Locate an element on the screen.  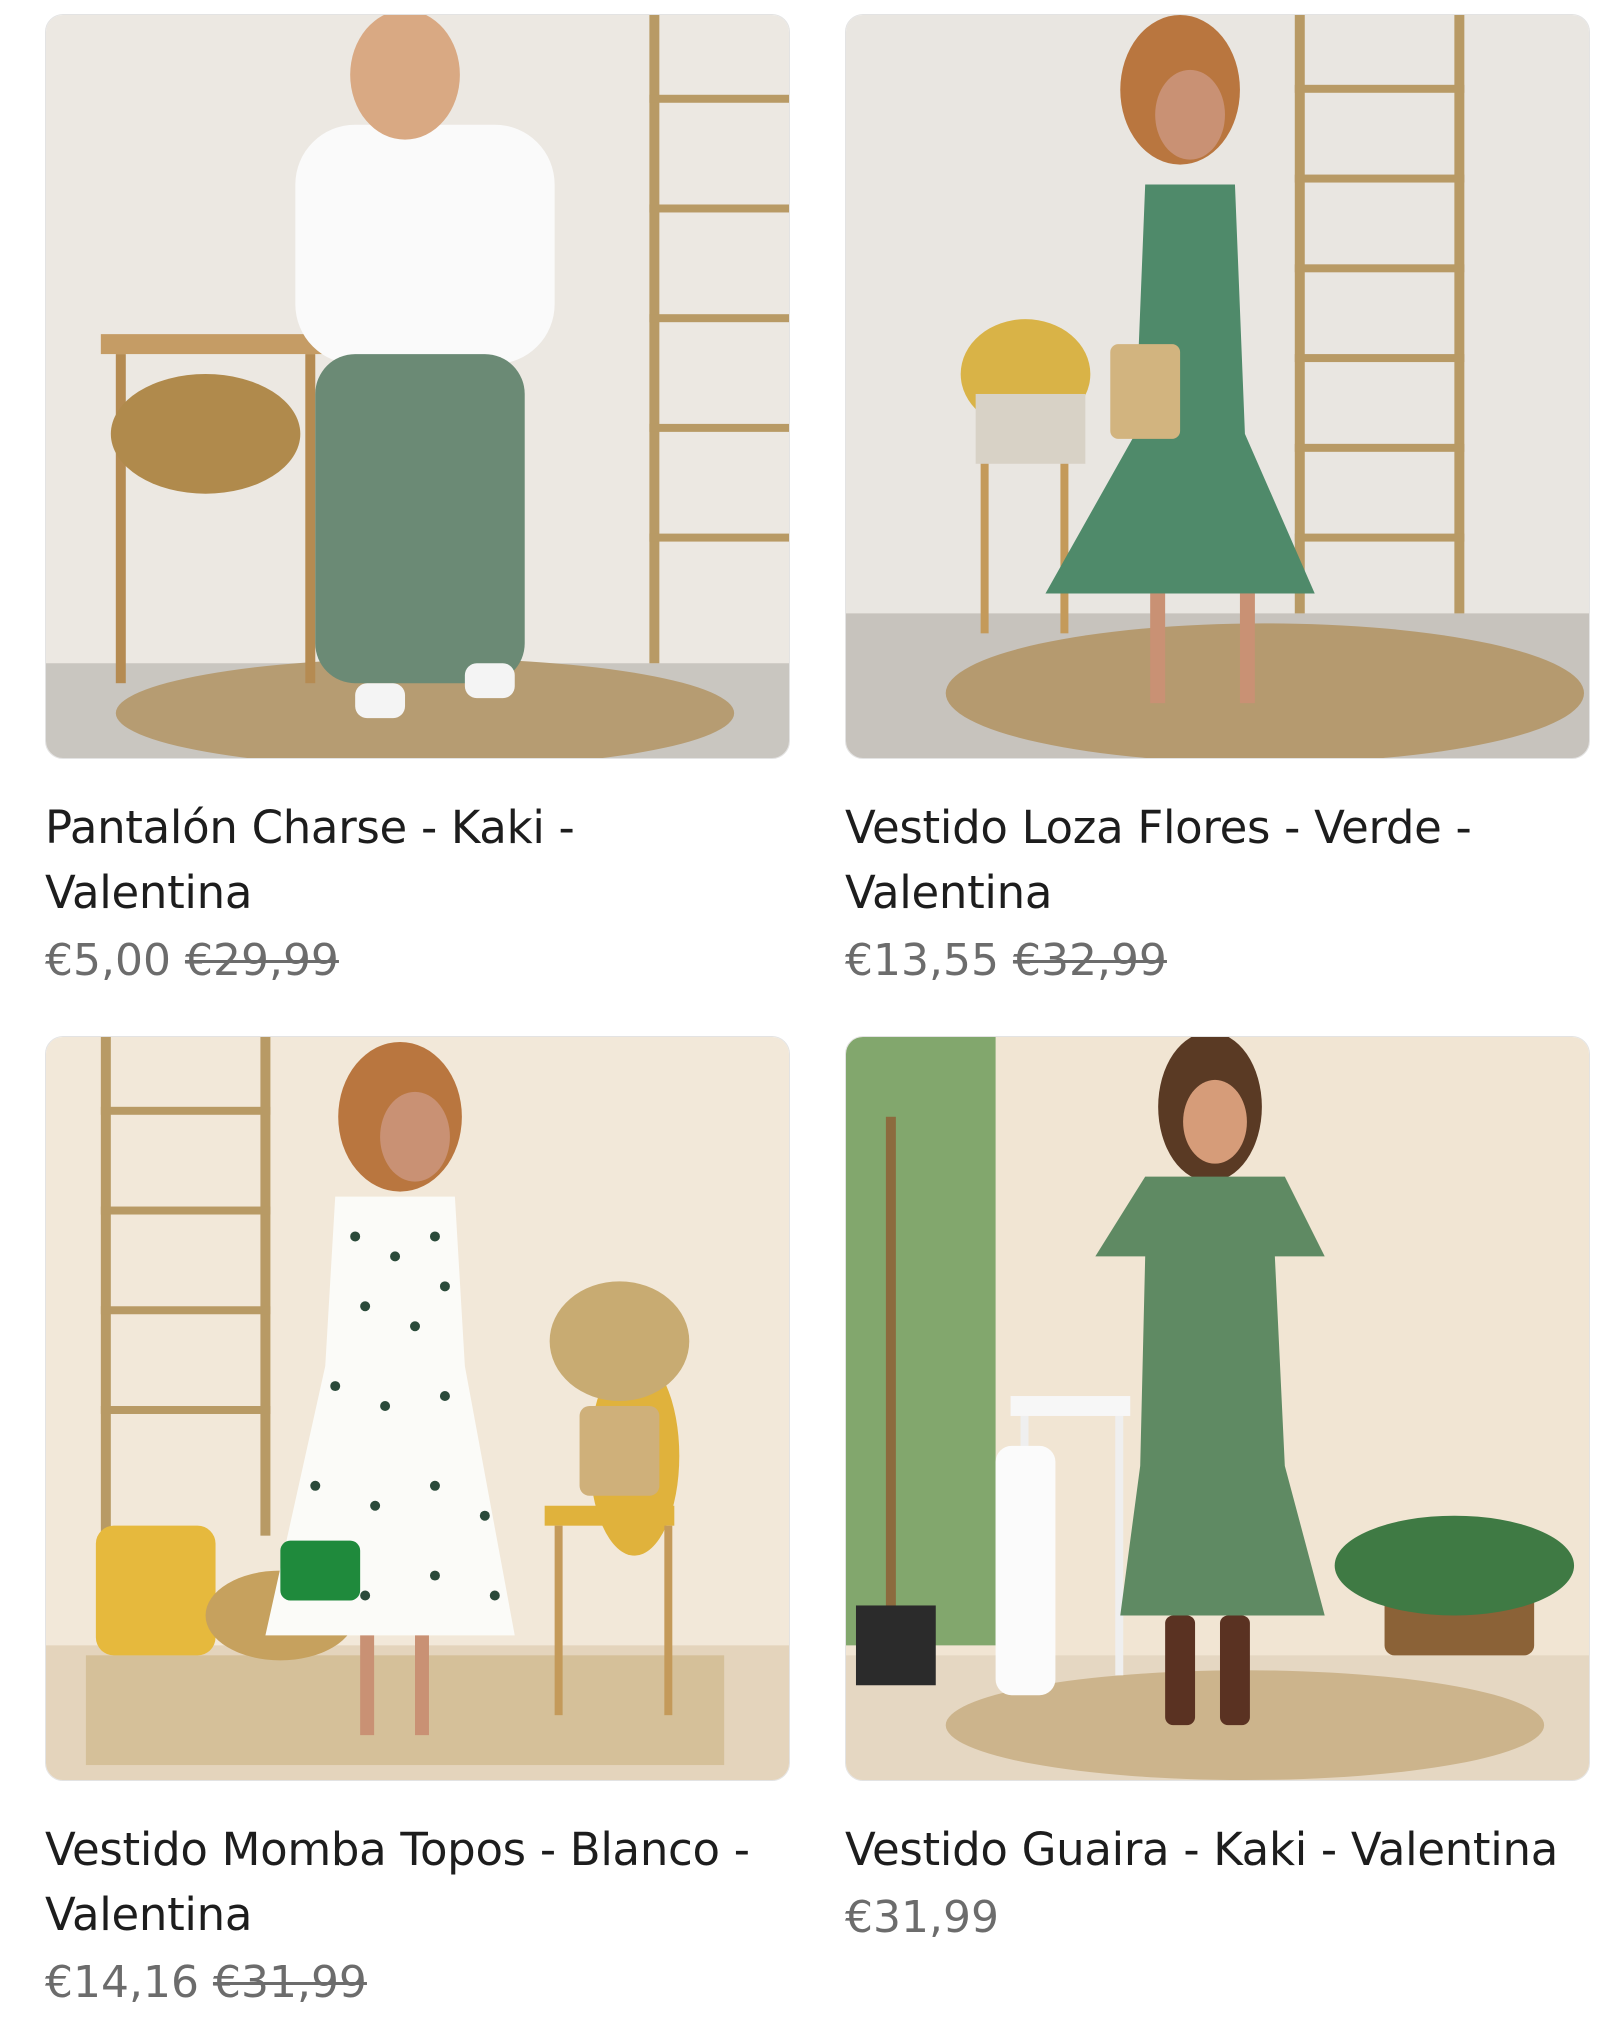
product-prices: €31,99 is located at coordinates (1217, 1918).